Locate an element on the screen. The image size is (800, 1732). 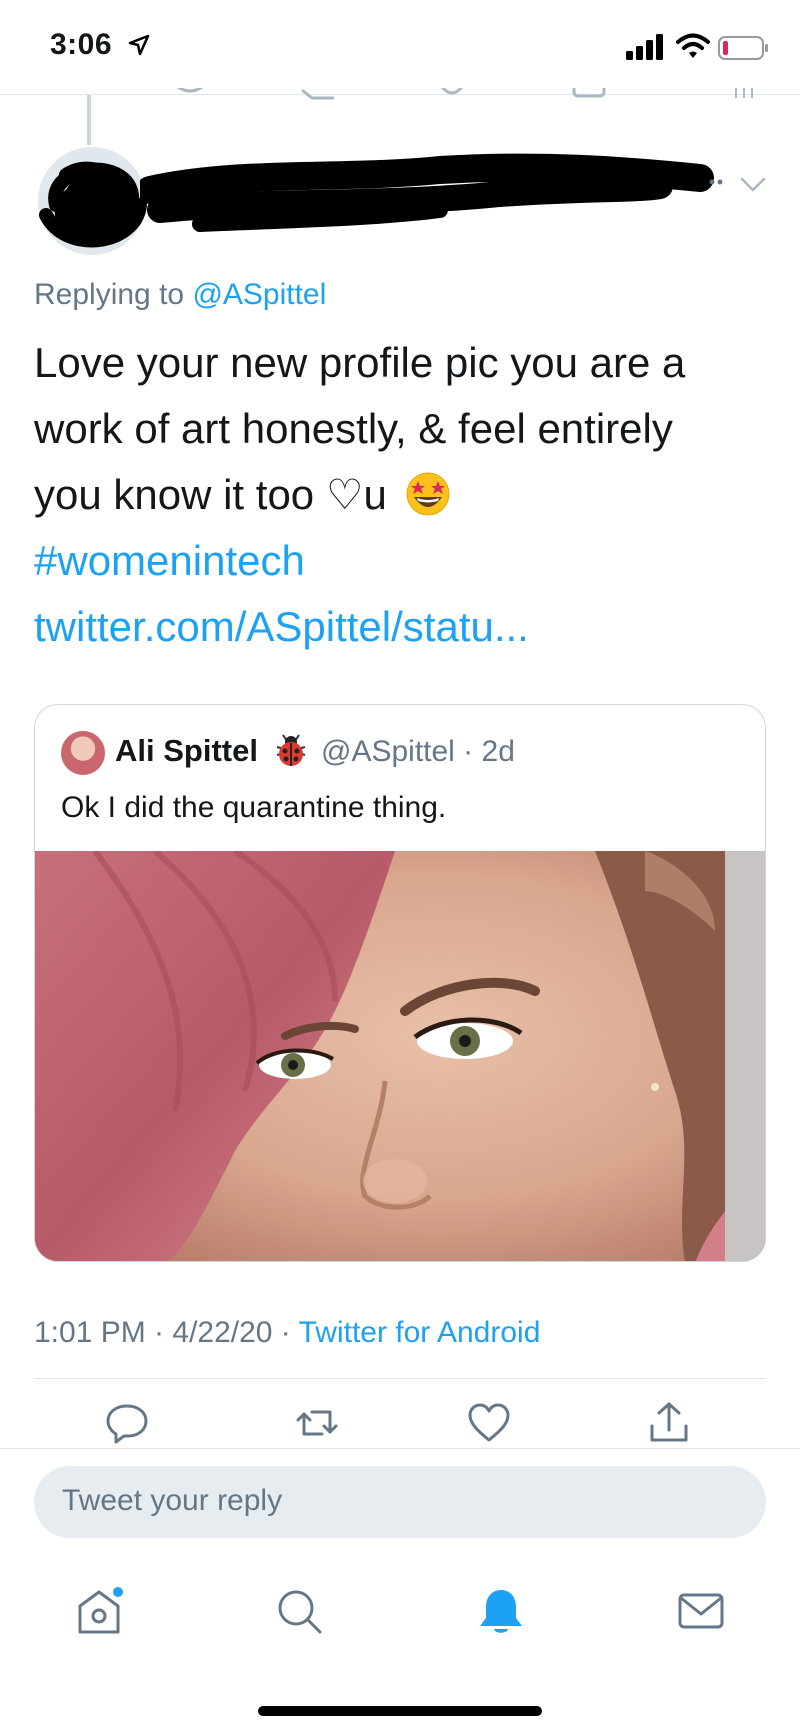
retweet-icon is located at coordinates (317, 1423).